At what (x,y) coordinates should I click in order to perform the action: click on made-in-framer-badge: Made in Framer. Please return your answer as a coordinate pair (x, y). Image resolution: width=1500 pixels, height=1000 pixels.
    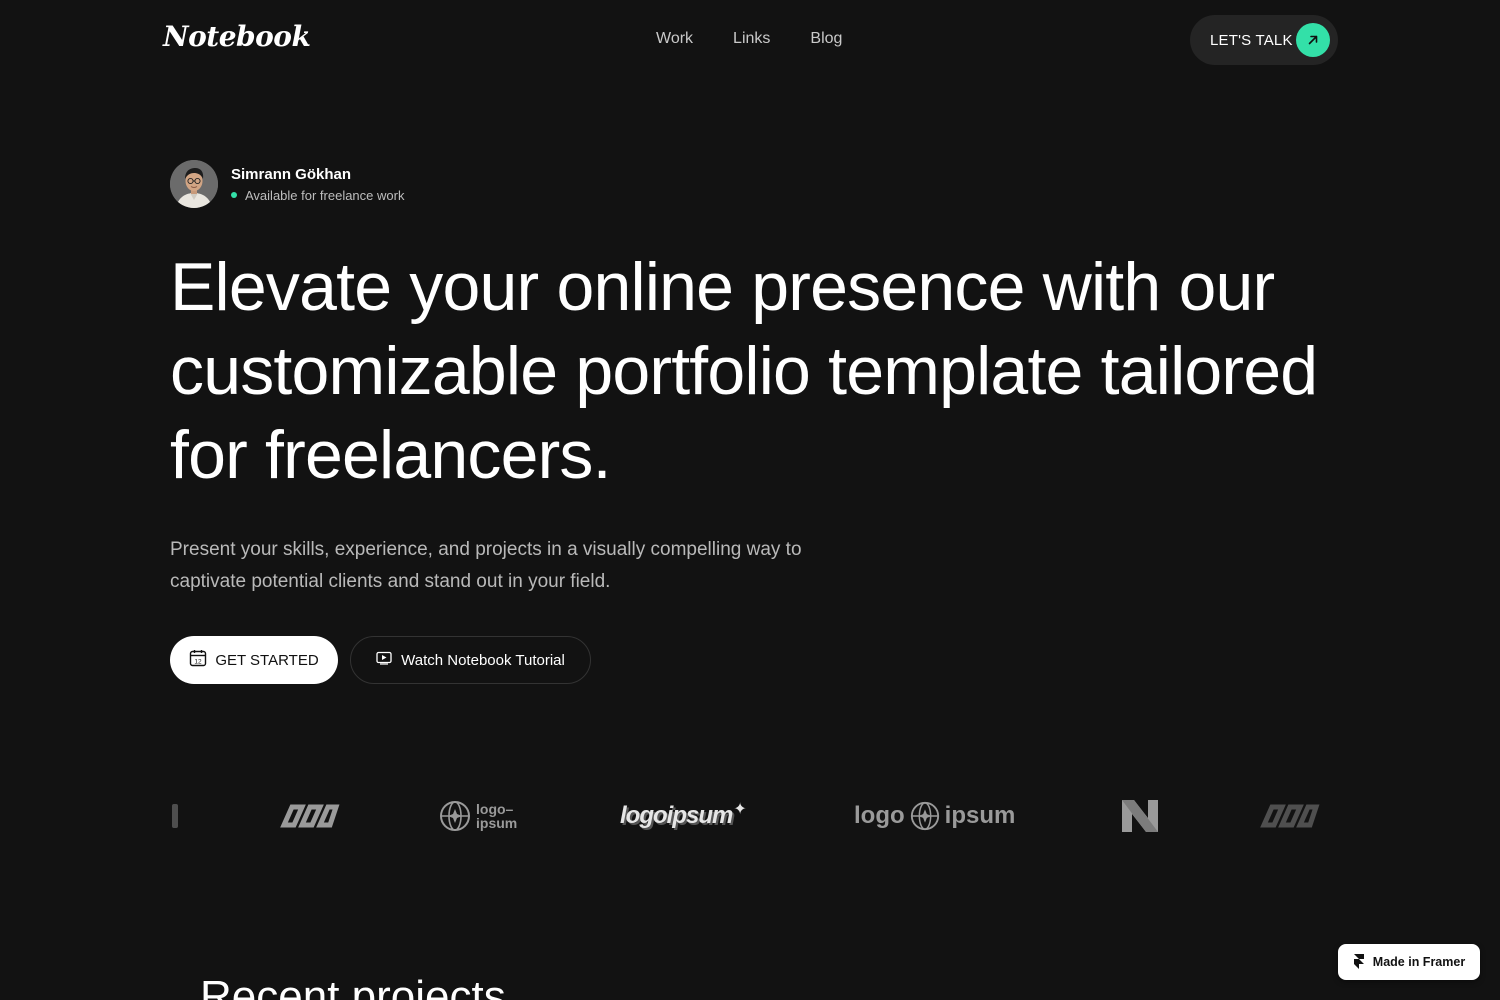
    Looking at the image, I should click on (1409, 962).